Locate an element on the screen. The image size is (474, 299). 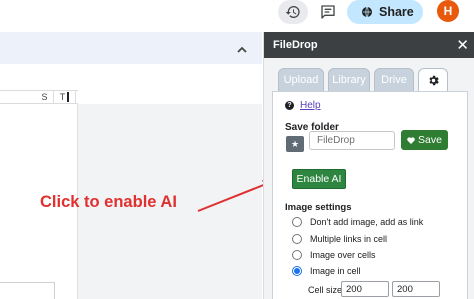
image-option-label: Multiple links in cell is located at coordinates (349, 239).